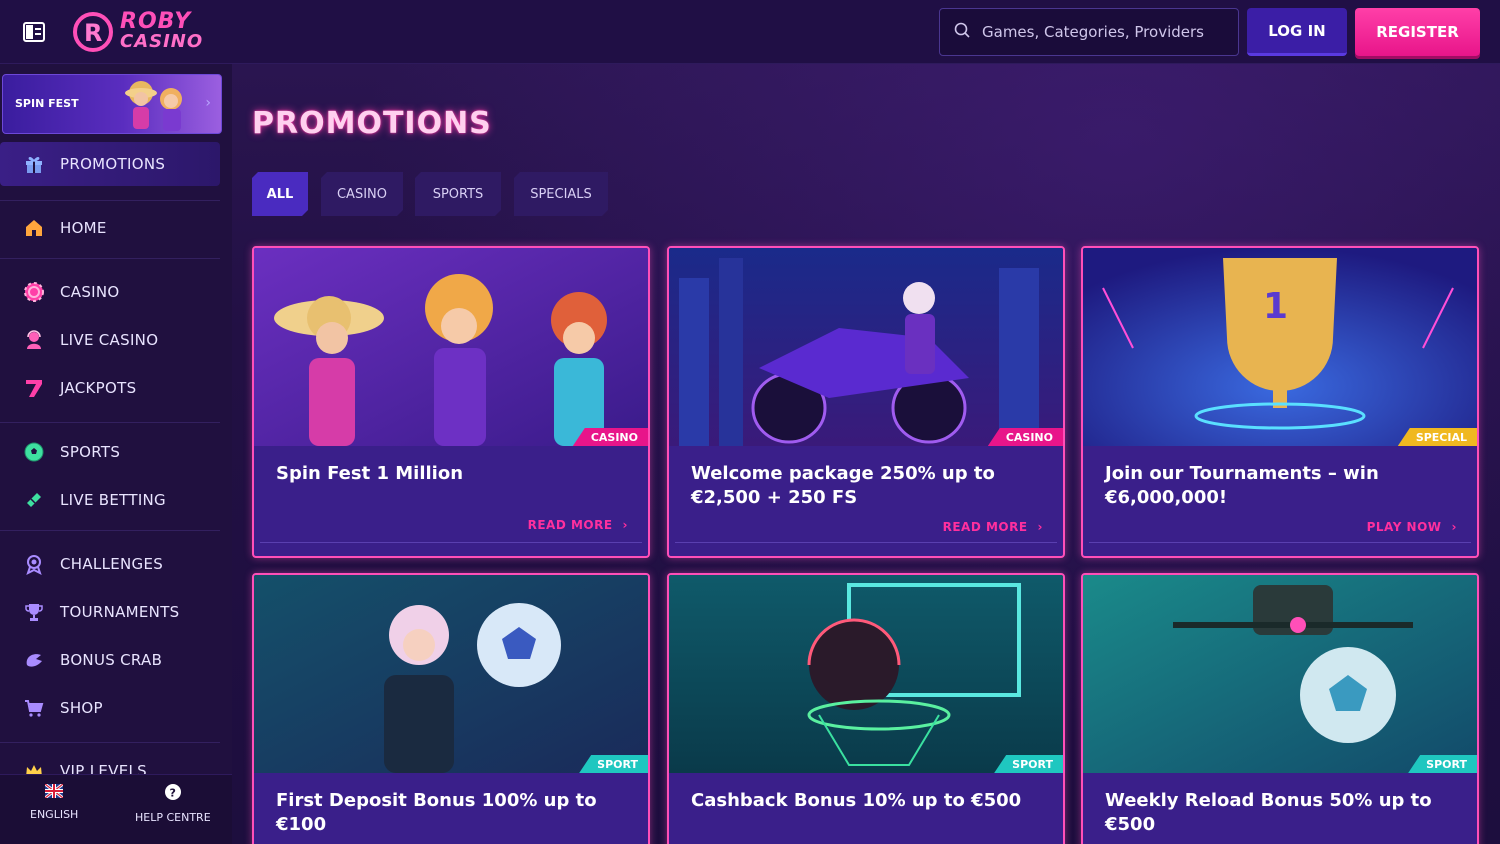 Image resolution: width=1500 pixels, height=844 pixels. What do you see at coordinates (372, 123) in the screenshot?
I see `page-title: PROMOTIONS` at bounding box center [372, 123].